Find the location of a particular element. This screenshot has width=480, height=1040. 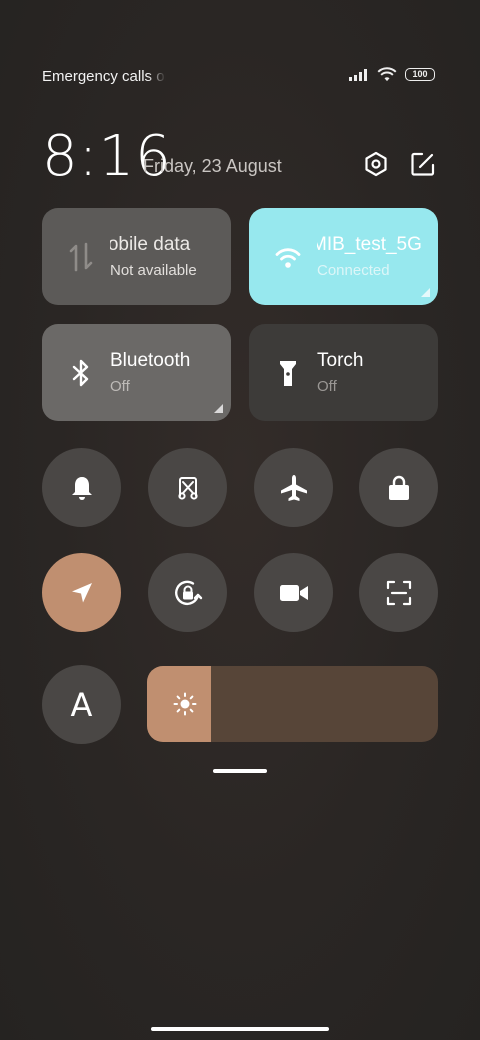

bluetooth-icon is located at coordinates (81, 373).